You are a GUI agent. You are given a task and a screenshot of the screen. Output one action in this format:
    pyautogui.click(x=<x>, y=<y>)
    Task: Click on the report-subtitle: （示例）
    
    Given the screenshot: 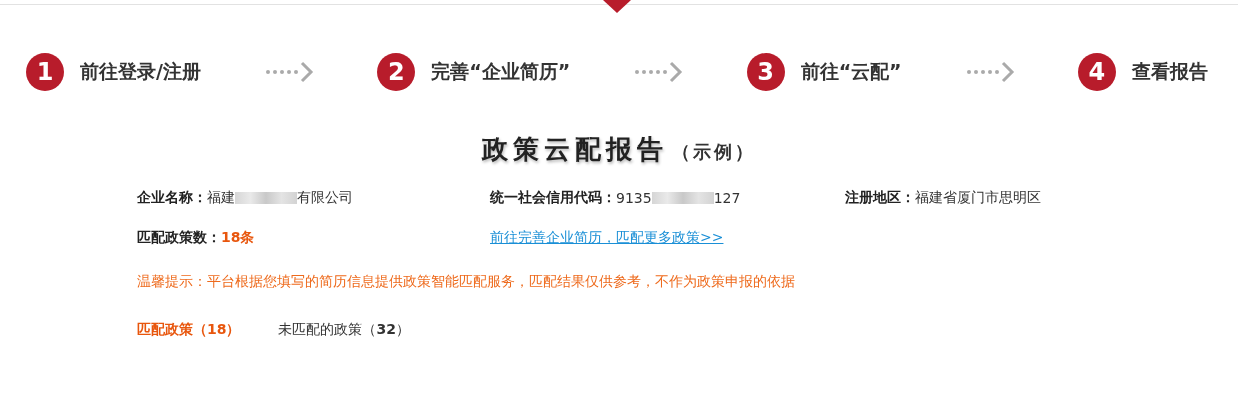 What is the action you would take?
    pyautogui.click(x=714, y=152)
    